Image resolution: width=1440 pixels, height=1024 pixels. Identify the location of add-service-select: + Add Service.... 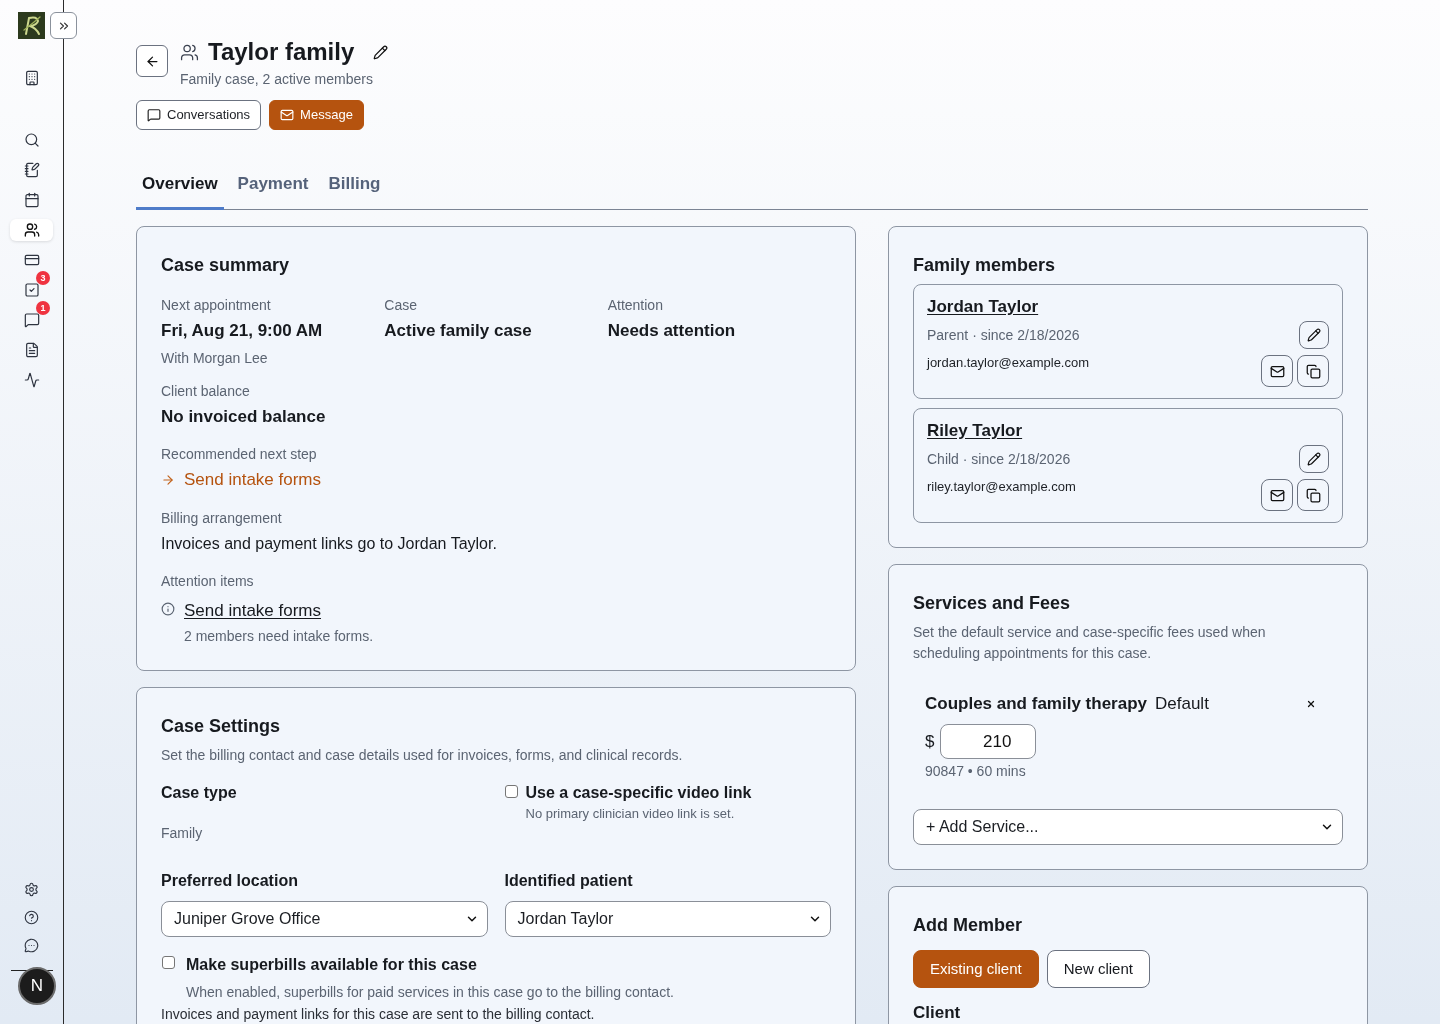
(1128, 827).